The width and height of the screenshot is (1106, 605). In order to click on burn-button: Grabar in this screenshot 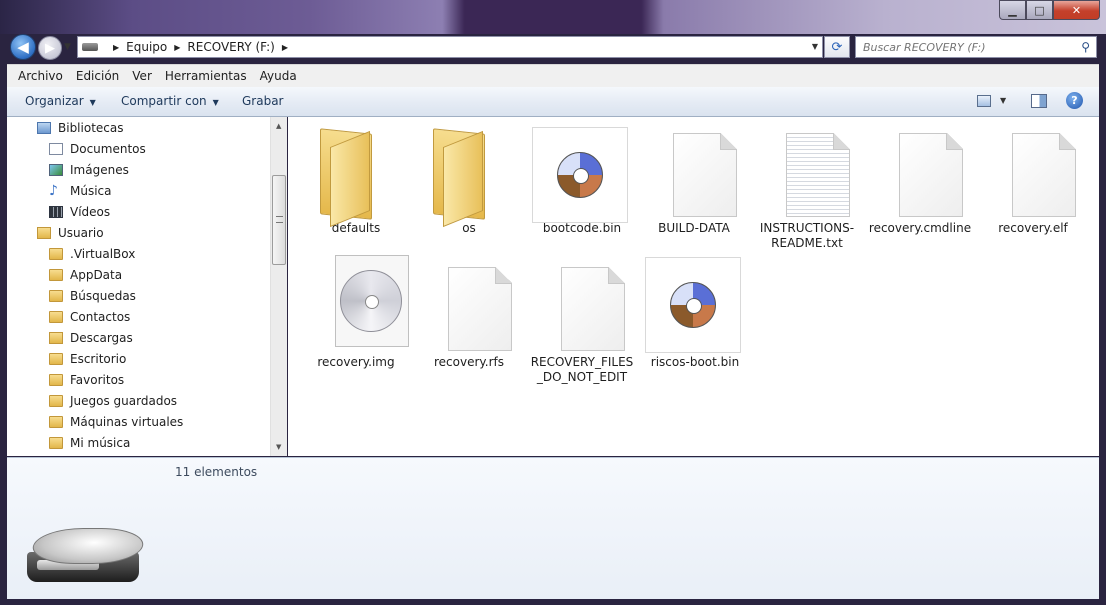, I will do `click(263, 101)`.